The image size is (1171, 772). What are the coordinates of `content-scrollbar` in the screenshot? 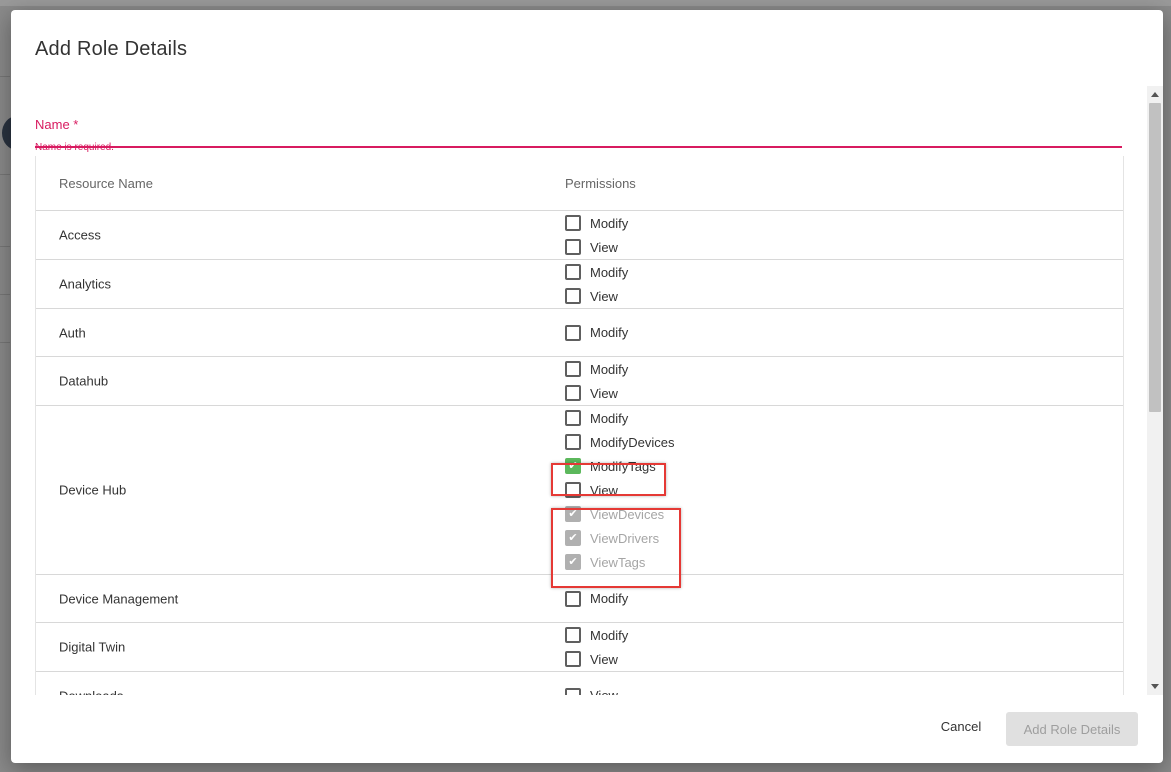 It's located at (1155, 390).